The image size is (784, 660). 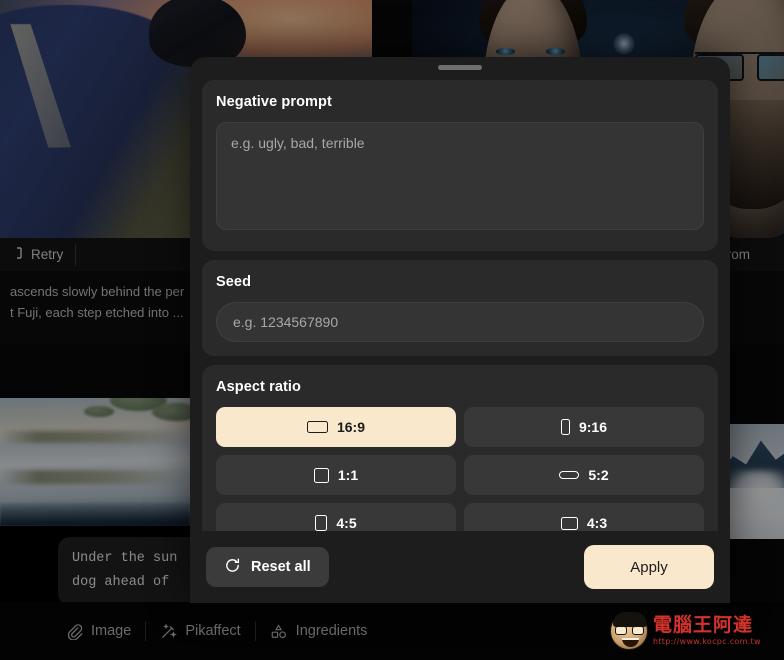 I want to click on aspect-ratio-option-4-3: 4:3, so click(x=584, y=517).